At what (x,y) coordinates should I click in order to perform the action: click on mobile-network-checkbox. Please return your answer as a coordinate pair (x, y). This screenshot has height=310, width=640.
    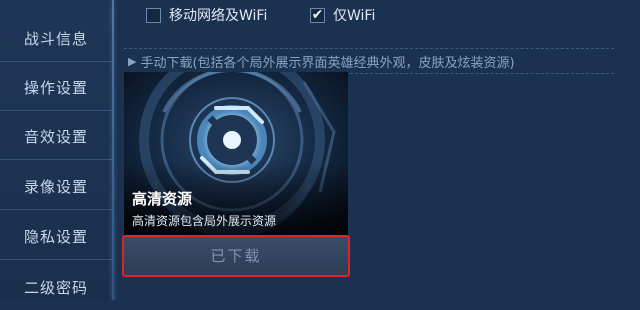
    Looking at the image, I should click on (153, 15).